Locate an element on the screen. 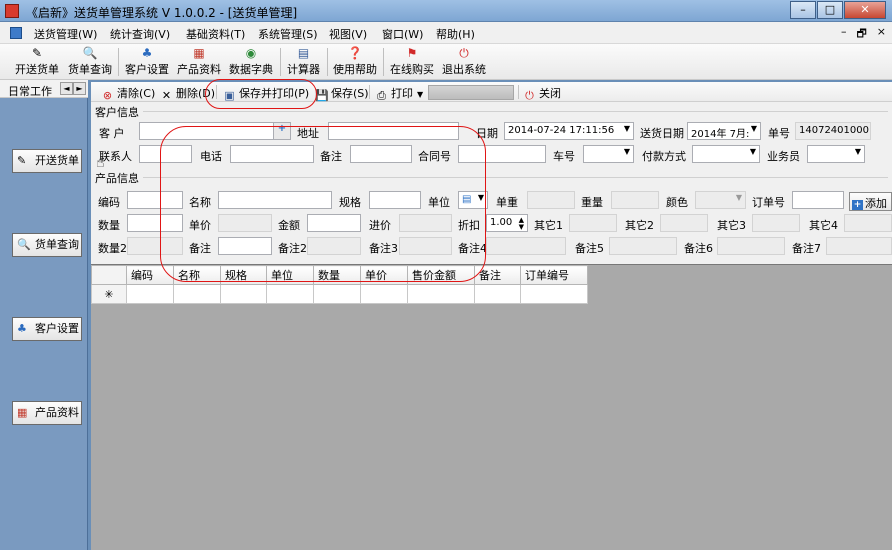  car-number-label: 车号 is located at coordinates (564, 156).